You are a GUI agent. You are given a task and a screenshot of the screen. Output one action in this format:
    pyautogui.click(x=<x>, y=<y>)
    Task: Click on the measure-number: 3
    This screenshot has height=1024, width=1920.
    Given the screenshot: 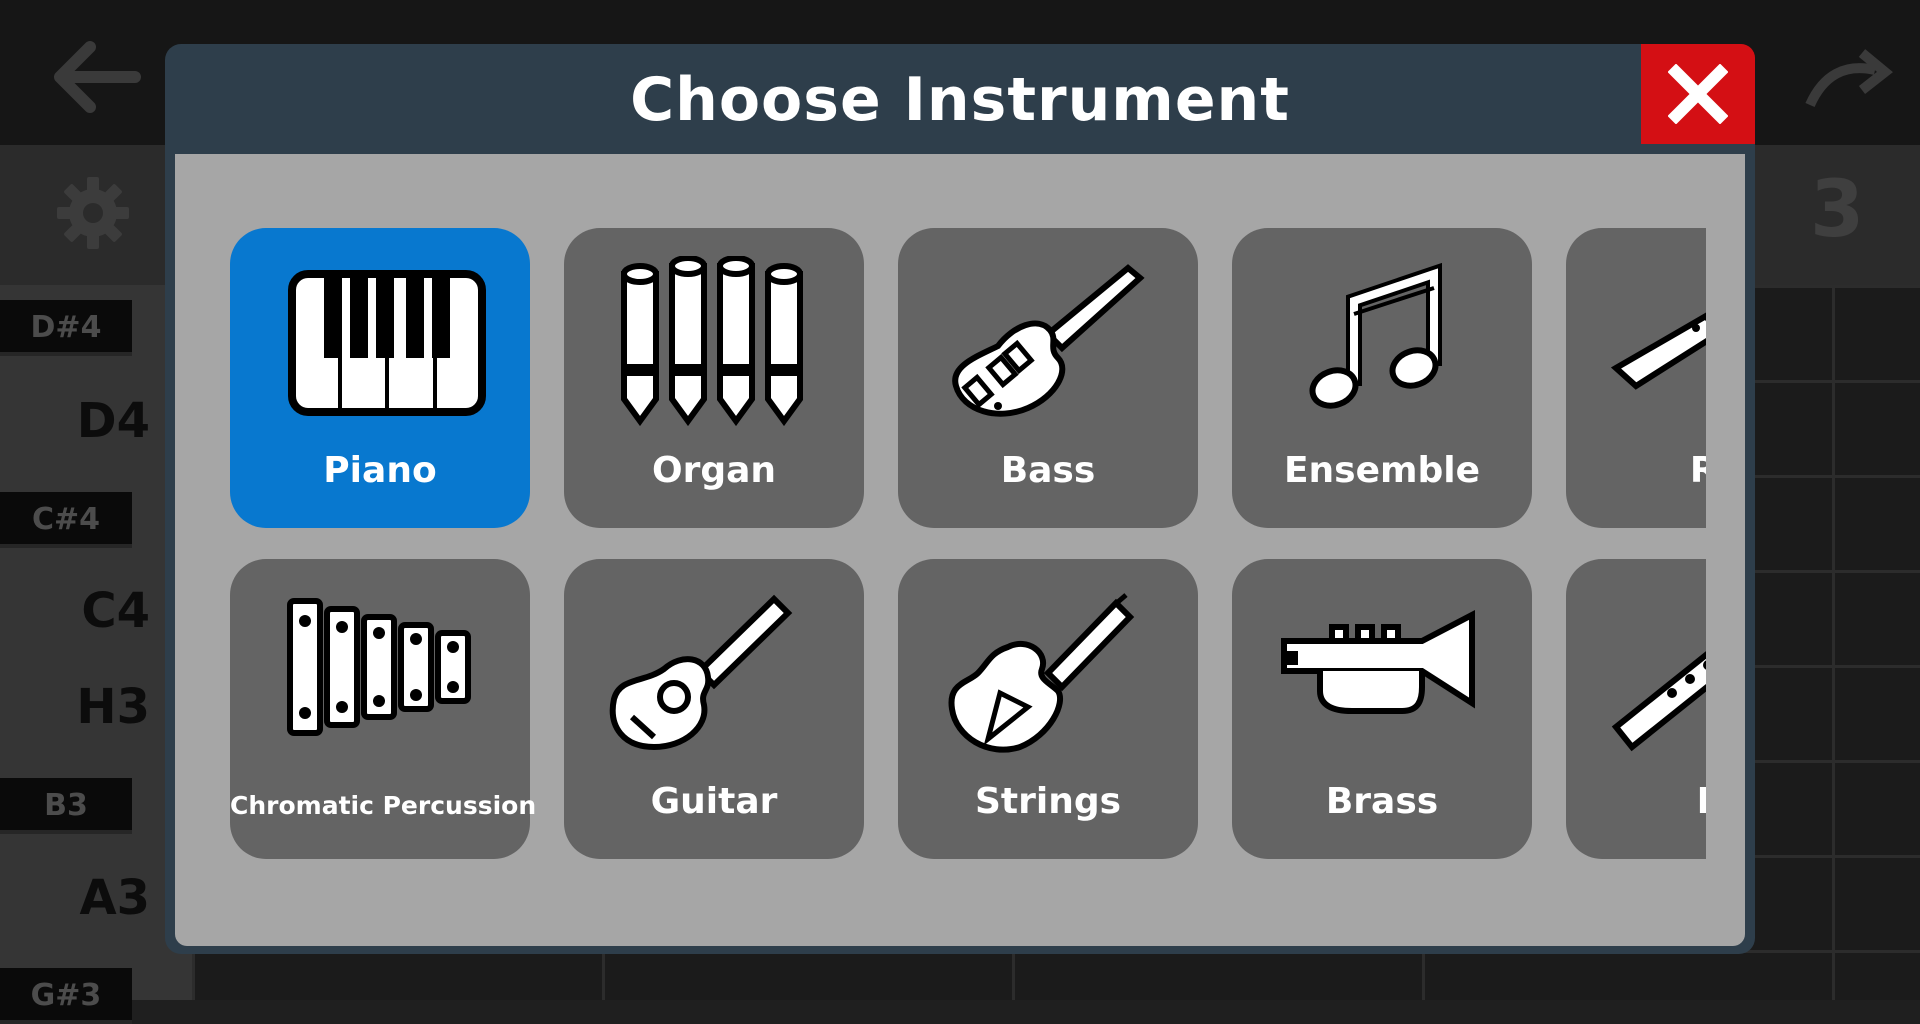 What is the action you would take?
    pyautogui.click(x=1837, y=210)
    